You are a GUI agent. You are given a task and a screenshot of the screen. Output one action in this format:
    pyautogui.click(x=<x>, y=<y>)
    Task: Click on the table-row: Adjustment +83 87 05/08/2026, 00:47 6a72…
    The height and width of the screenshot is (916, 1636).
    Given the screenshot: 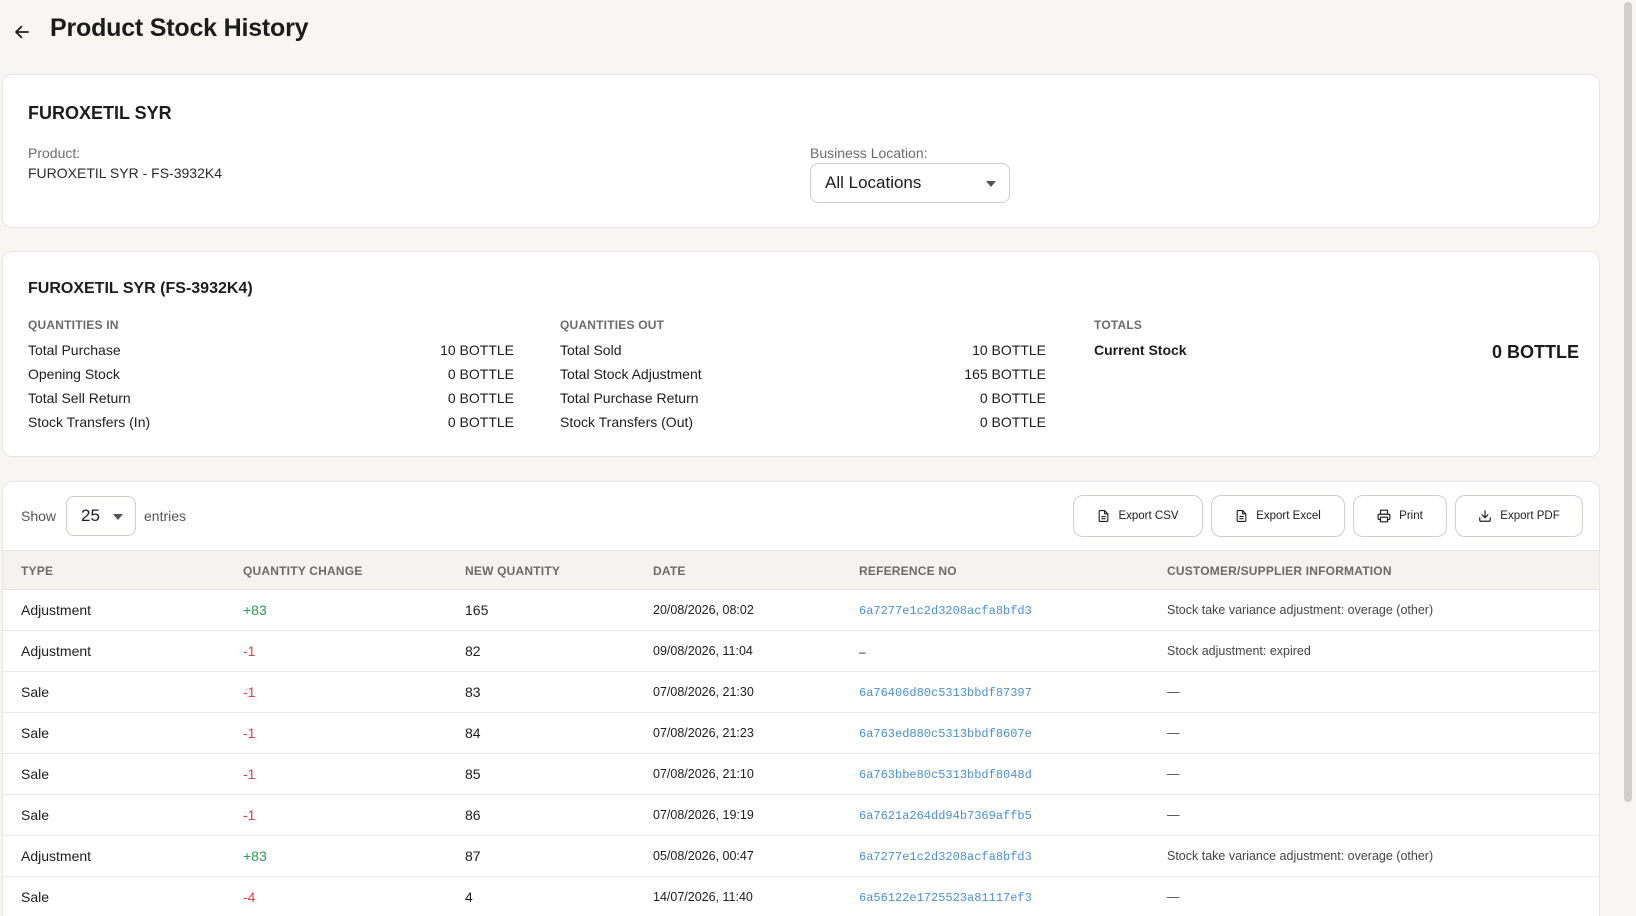 What is the action you would take?
    pyautogui.click(x=801, y=856)
    